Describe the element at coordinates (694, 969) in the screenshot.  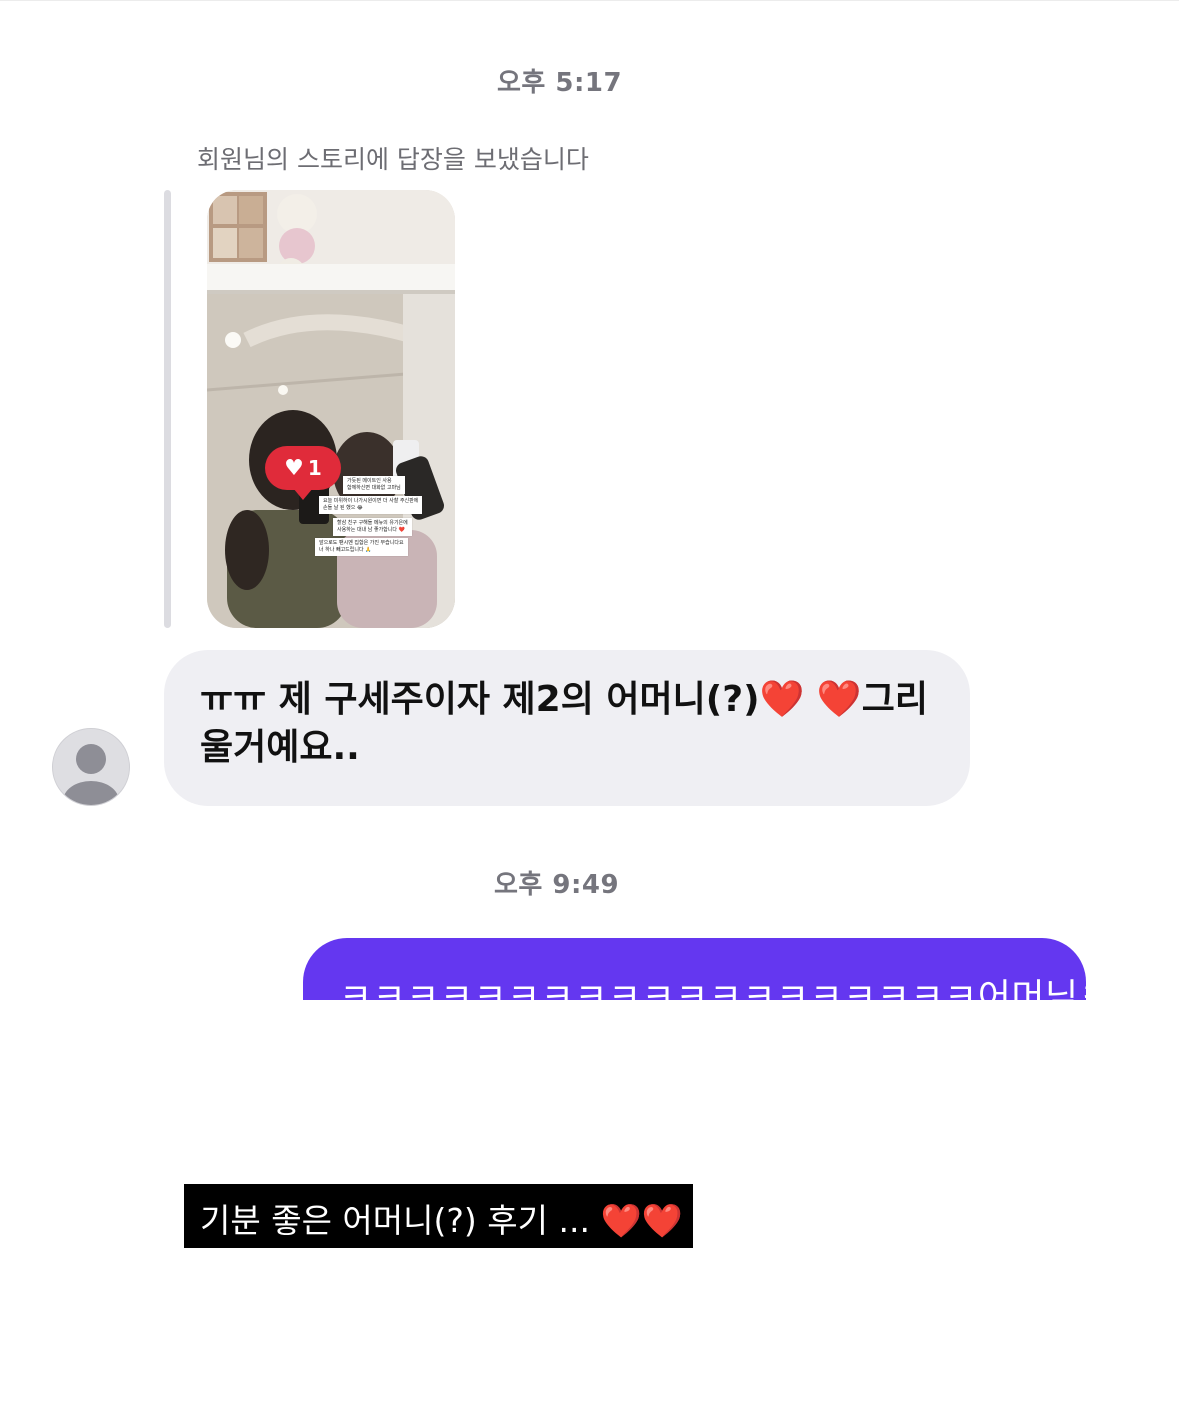
I see `outgoing-message-bubble: ㅋㅋㅋㅋㅋㅋㅋㅋㅋㅋㅋㅋㅋㅋㅋㅋㅋㅋㅋ어머님ㅋ` at that location.